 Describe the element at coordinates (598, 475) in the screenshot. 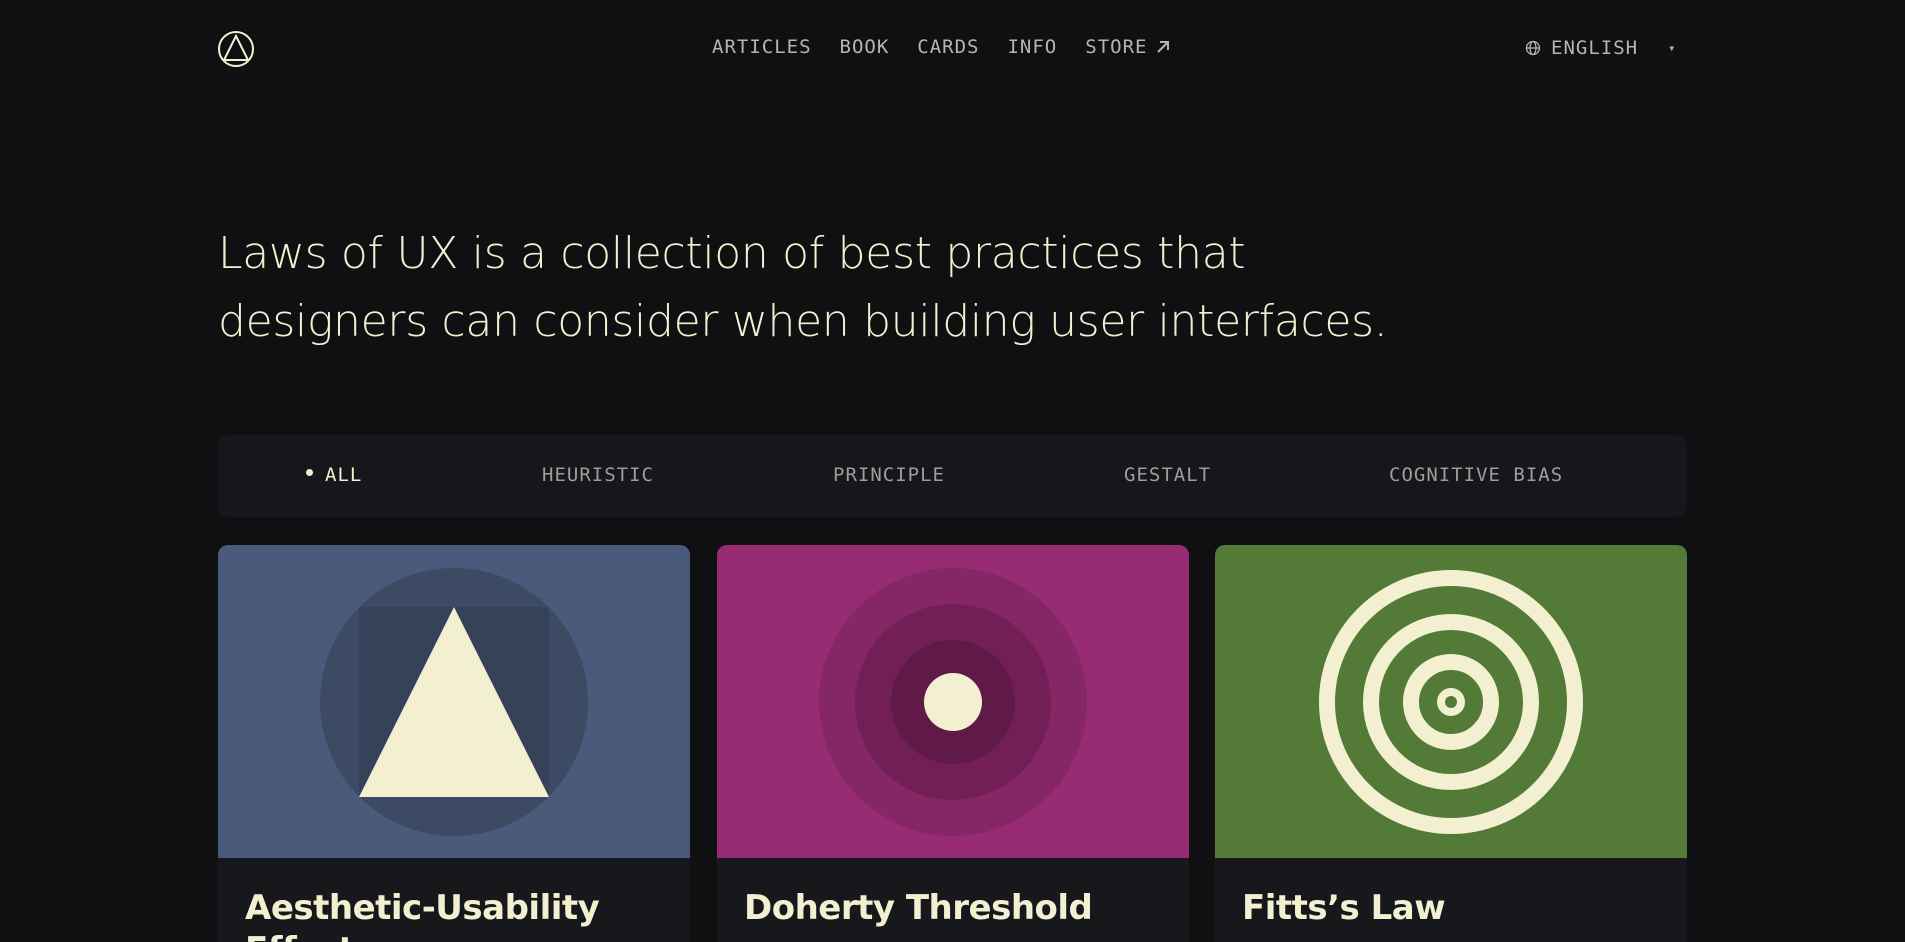

I see `filter-heuristic: HEURISTIC` at that location.